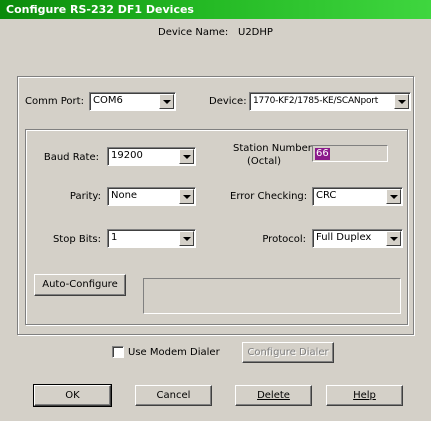 The width and height of the screenshot is (431, 421). Describe the element at coordinates (114, 237) in the screenshot. I see `stop-bits-value: 1` at that location.